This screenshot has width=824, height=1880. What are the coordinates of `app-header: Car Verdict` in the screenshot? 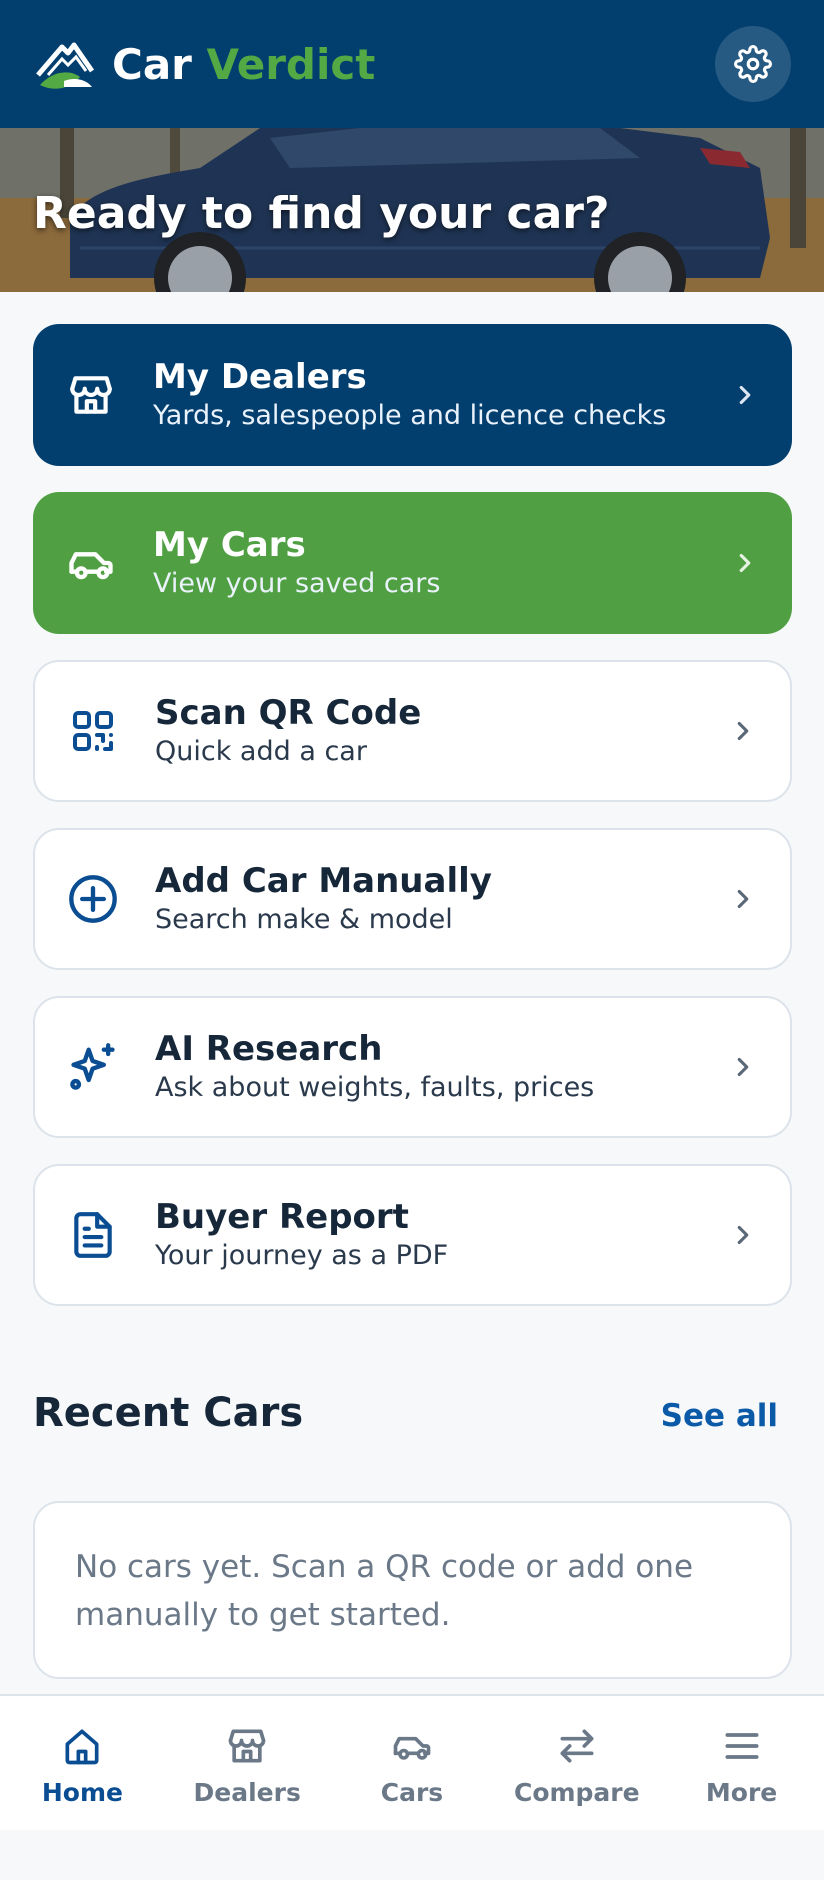 It's located at (412, 64).